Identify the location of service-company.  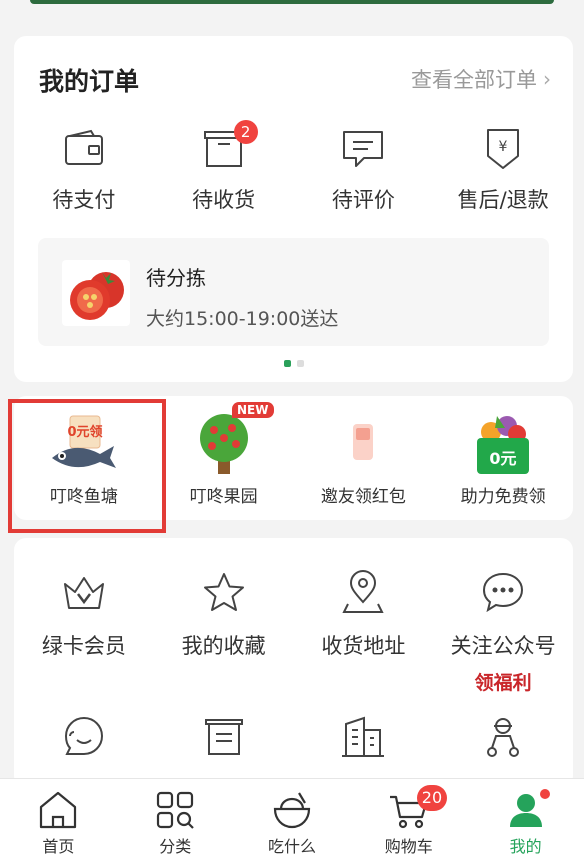
(364, 737).